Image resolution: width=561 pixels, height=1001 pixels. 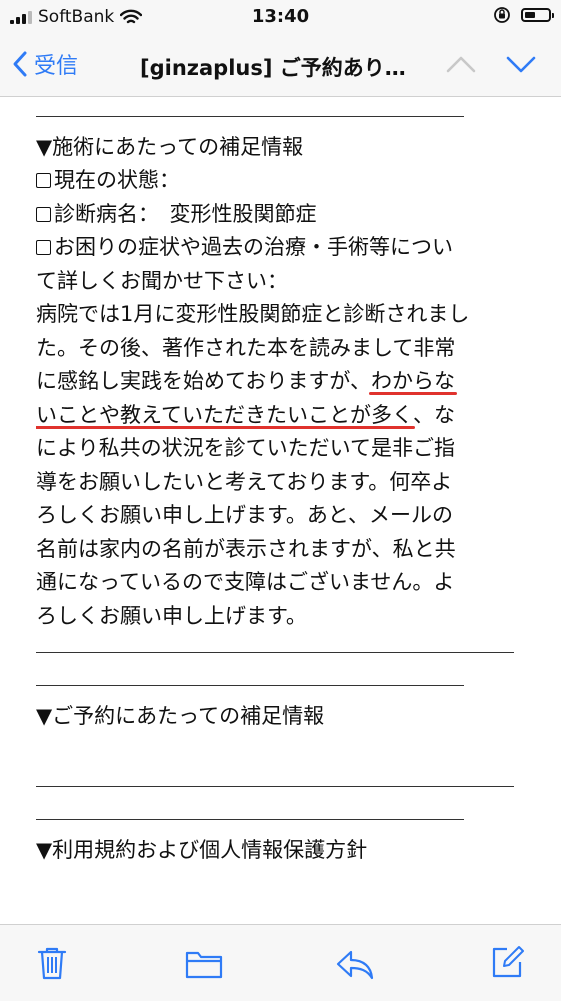 I want to click on rotation-lock-icon, so click(x=502, y=15).